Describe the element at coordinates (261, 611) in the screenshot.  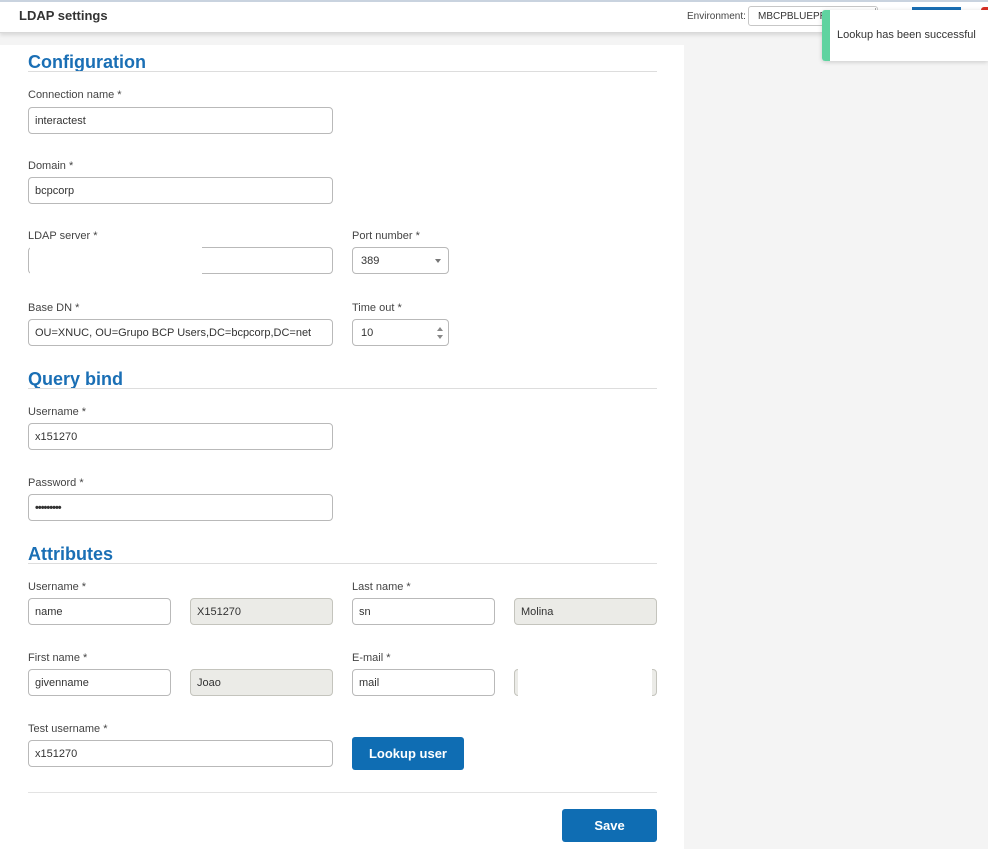
I see `attr-username-result` at that location.